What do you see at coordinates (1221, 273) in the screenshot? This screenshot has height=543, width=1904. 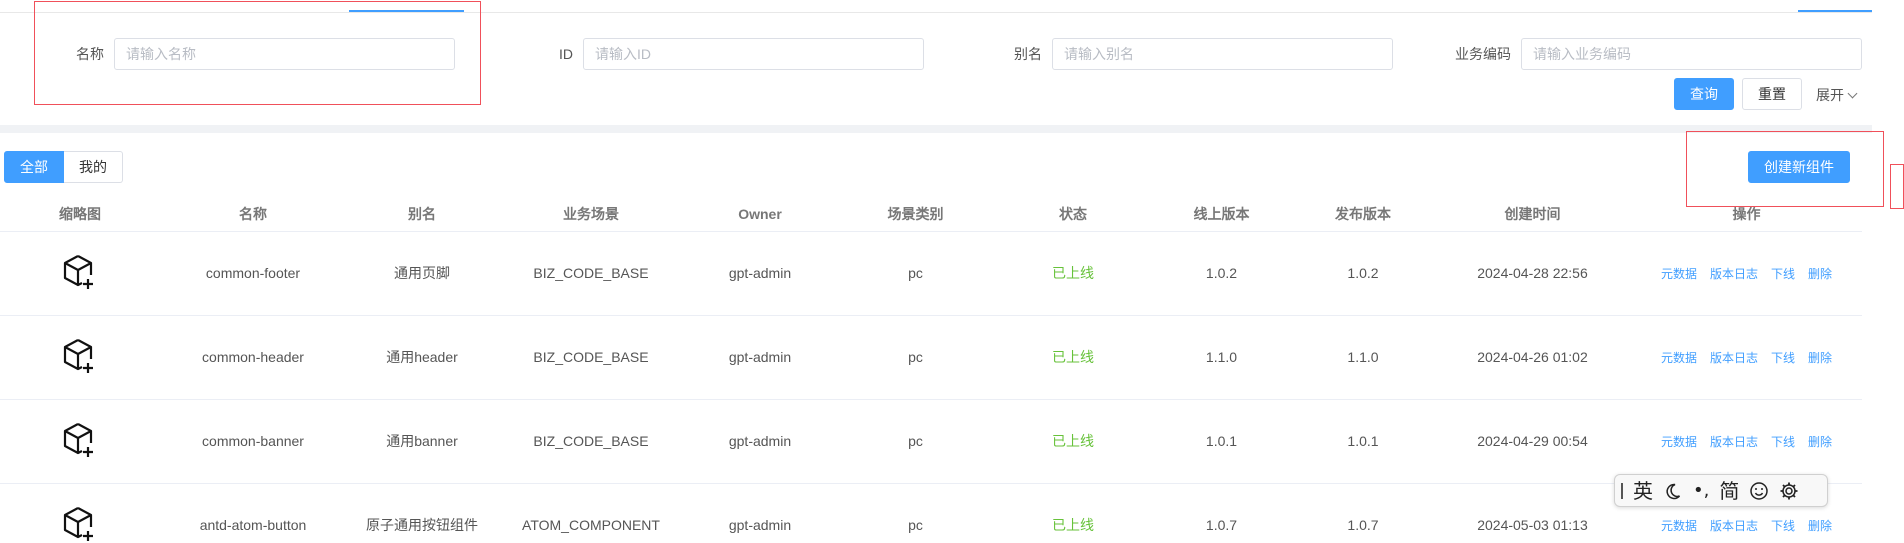 I see `cell-online: 1.0.2` at bounding box center [1221, 273].